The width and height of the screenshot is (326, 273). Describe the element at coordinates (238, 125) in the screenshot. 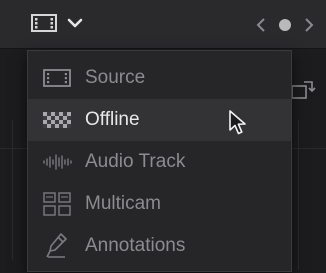

I see `mouse-cursor-icon` at that location.